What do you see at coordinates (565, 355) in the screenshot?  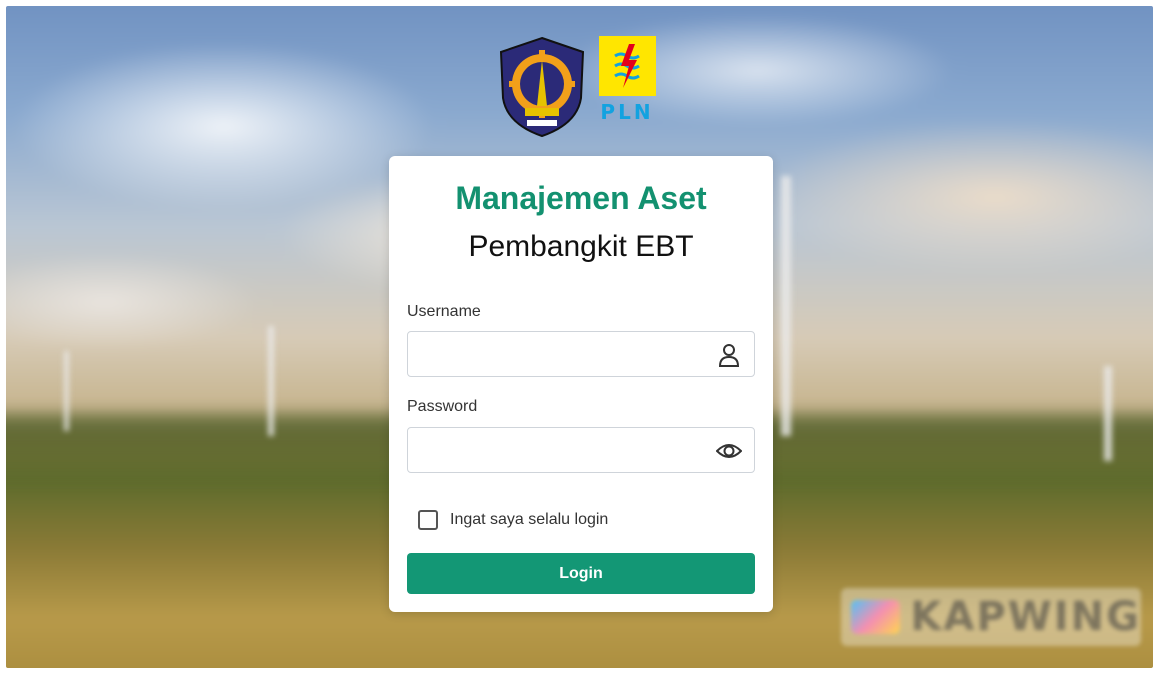 I see `username-input` at bounding box center [565, 355].